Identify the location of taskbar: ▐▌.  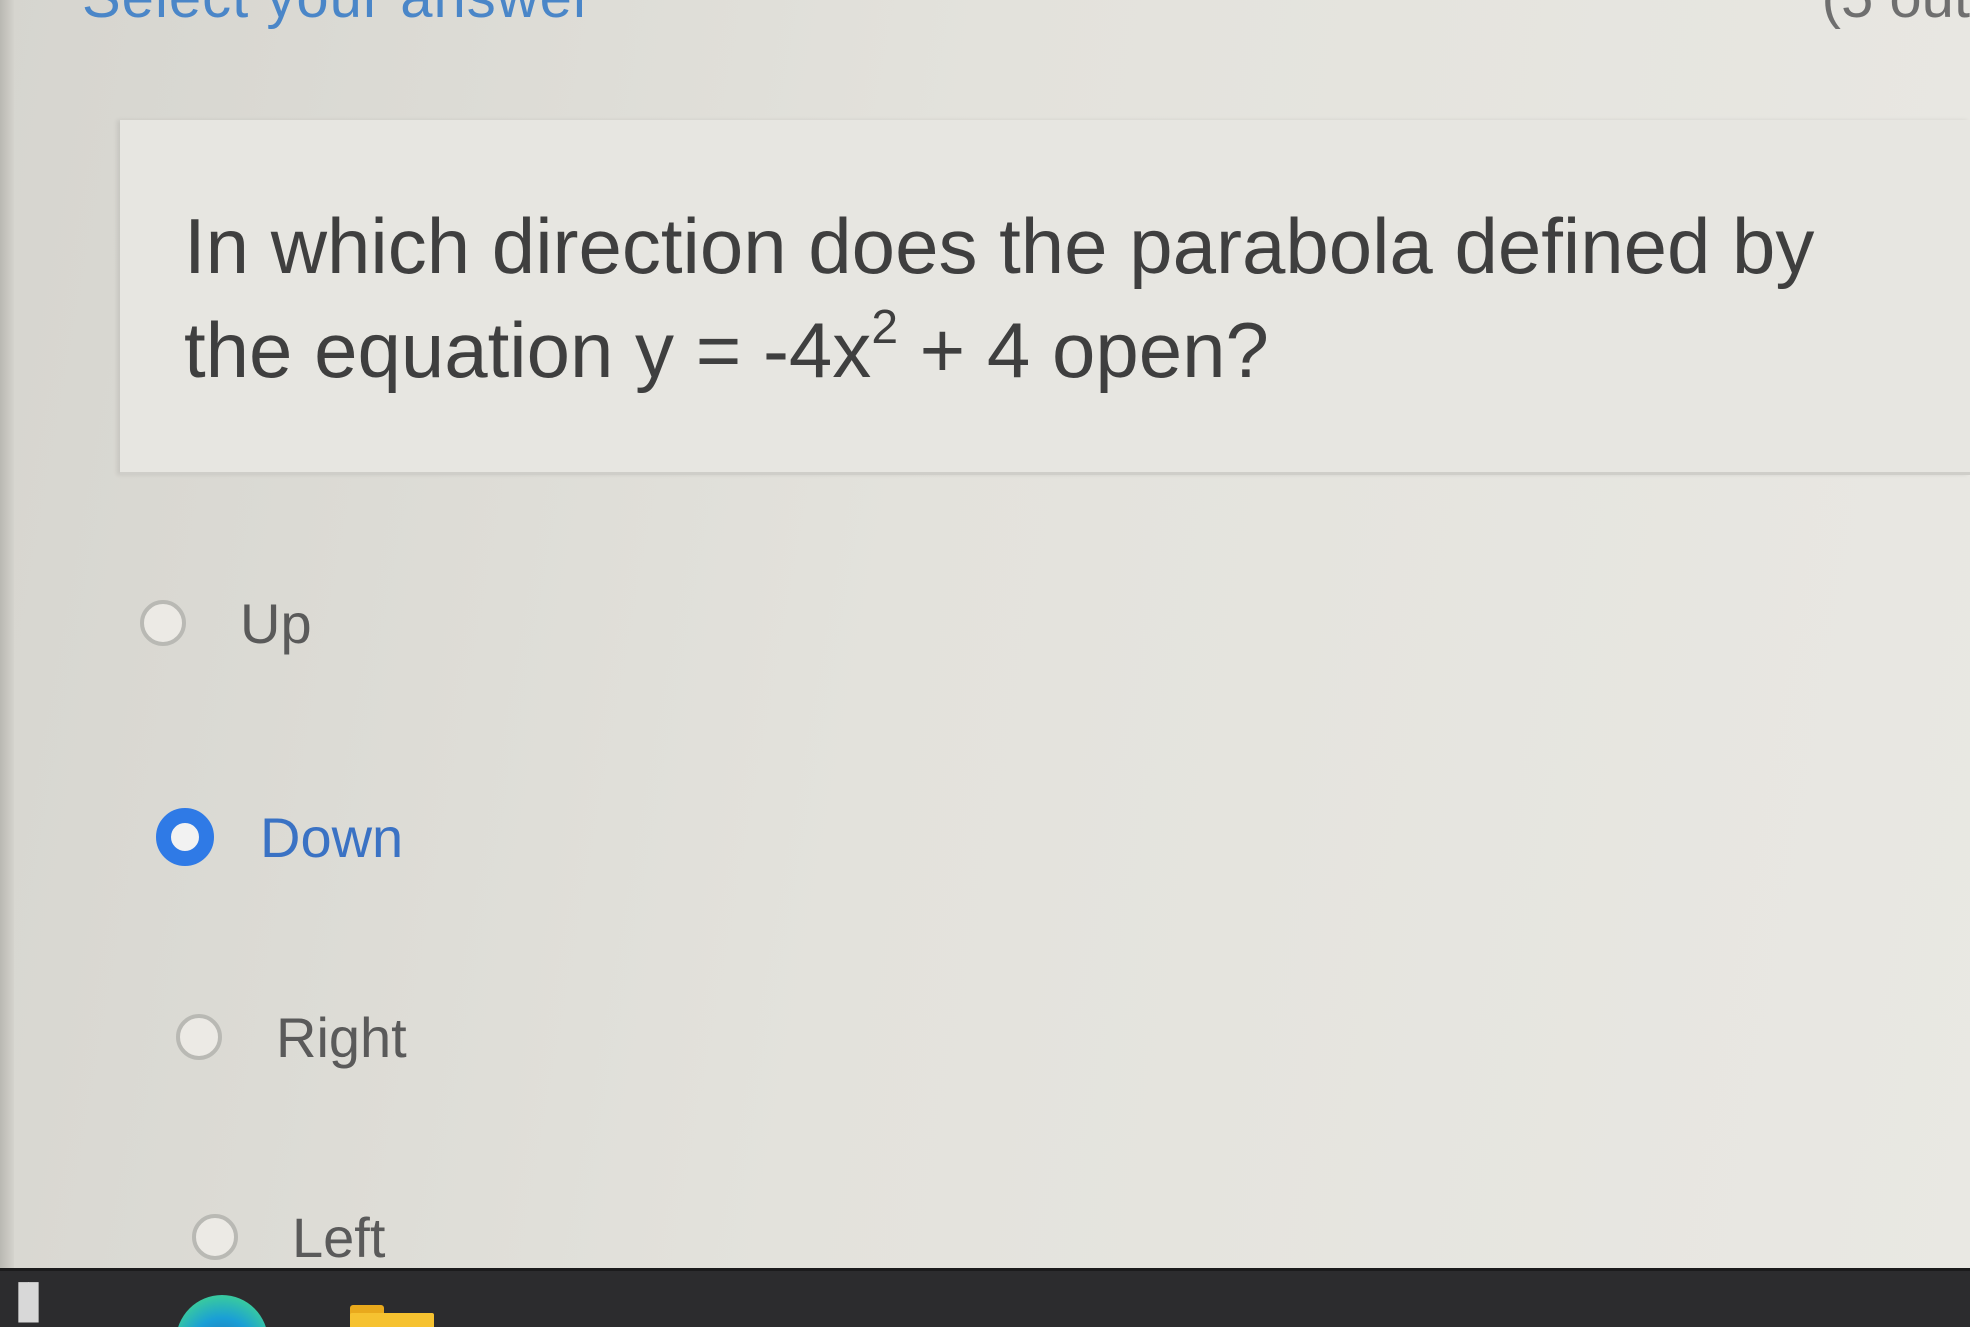
(985, 1297).